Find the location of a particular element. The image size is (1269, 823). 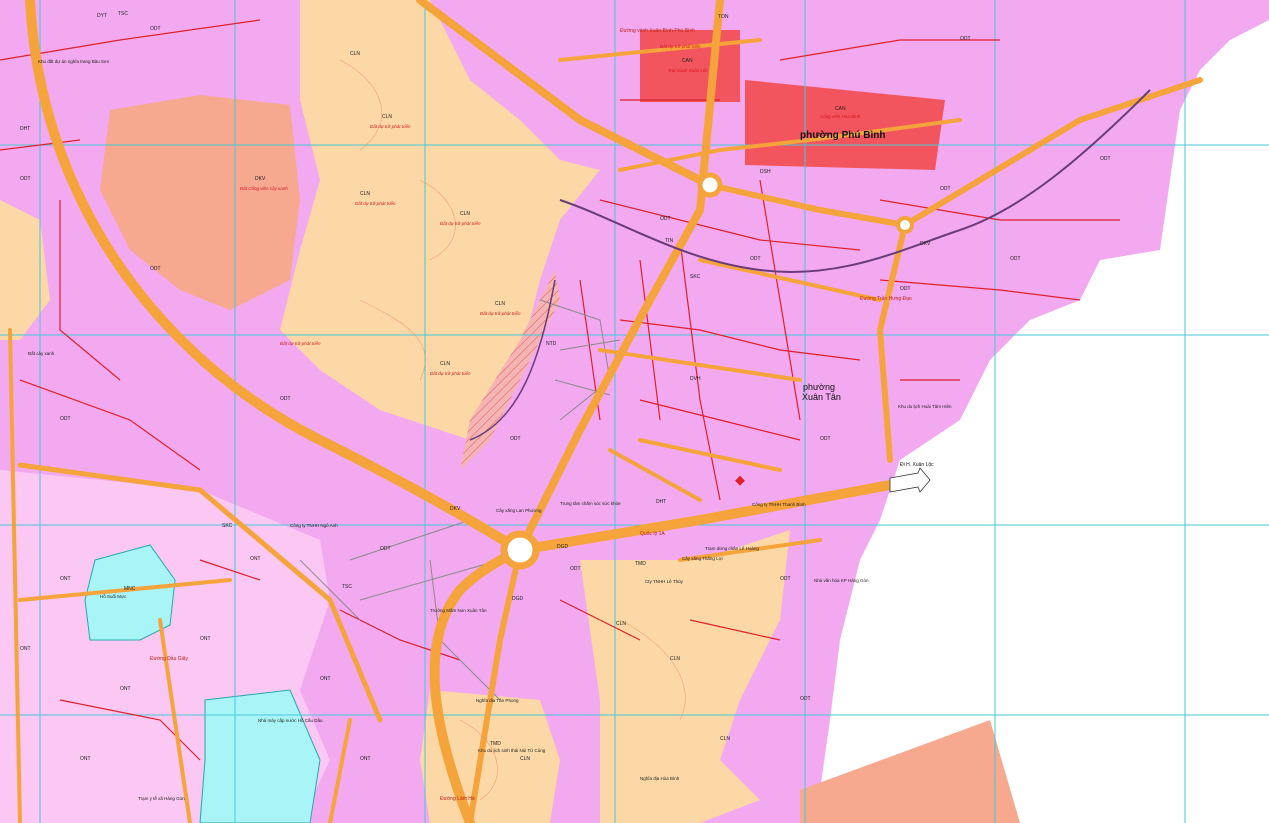

road-label-xb: Đường vành Xuân Bình-Phú Bình is located at coordinates (657, 31).